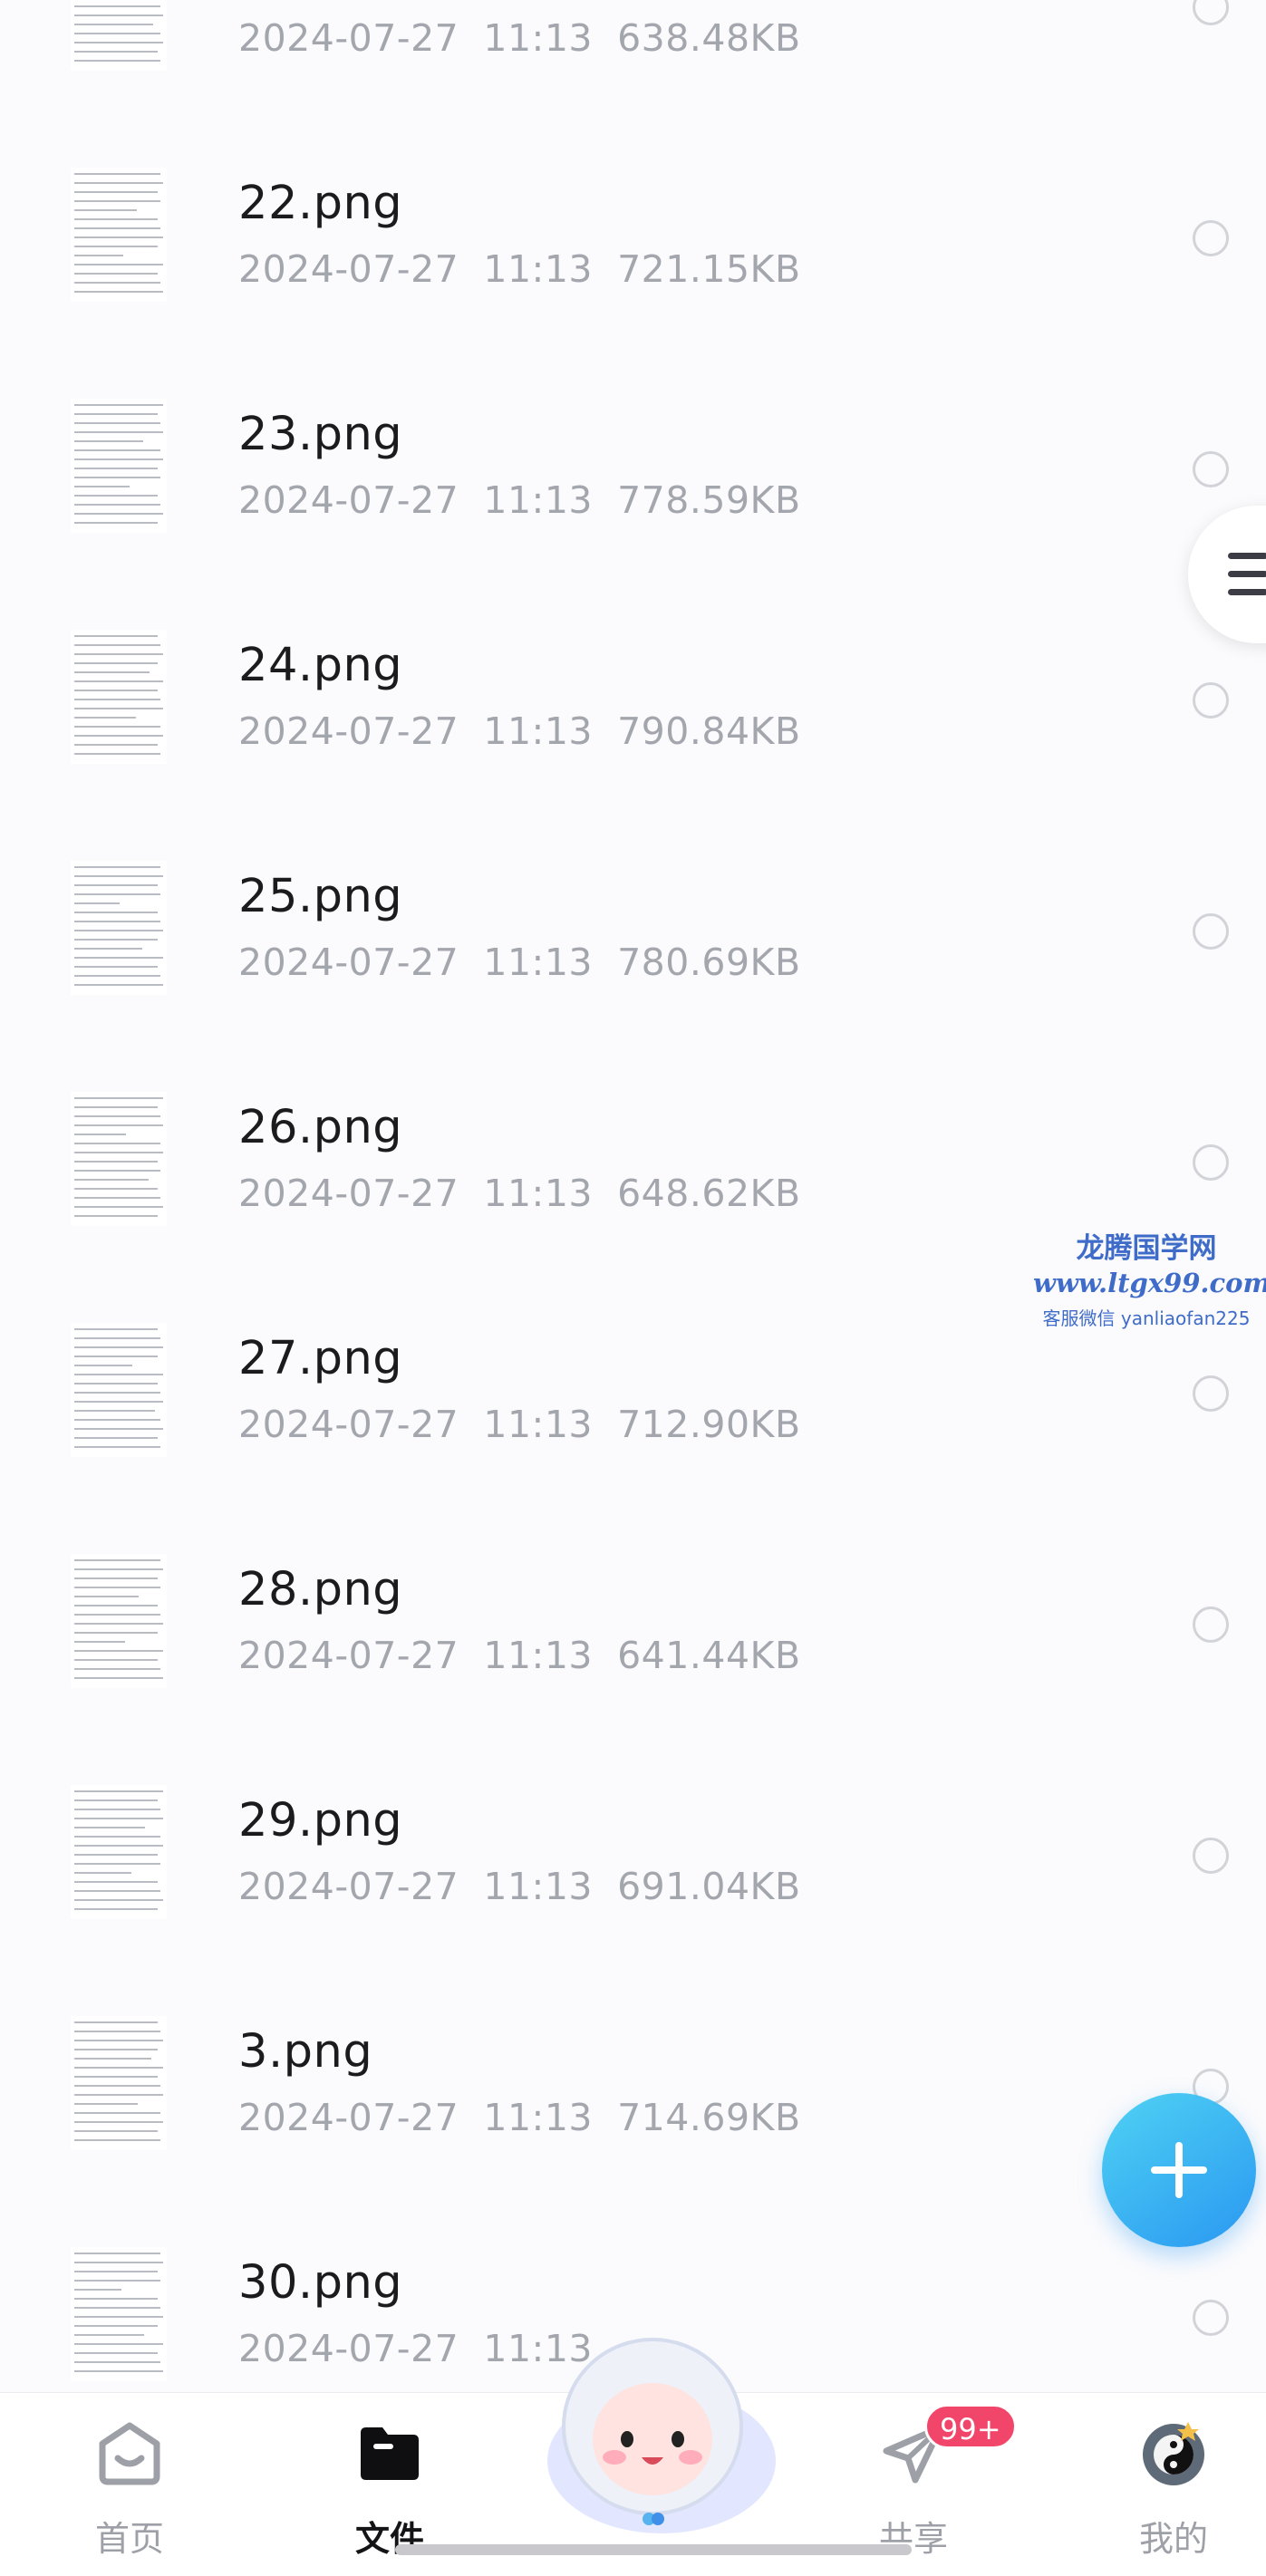 The image size is (1266, 2576). What do you see at coordinates (320, 1358) in the screenshot?
I see `file-name: 27.png` at bounding box center [320, 1358].